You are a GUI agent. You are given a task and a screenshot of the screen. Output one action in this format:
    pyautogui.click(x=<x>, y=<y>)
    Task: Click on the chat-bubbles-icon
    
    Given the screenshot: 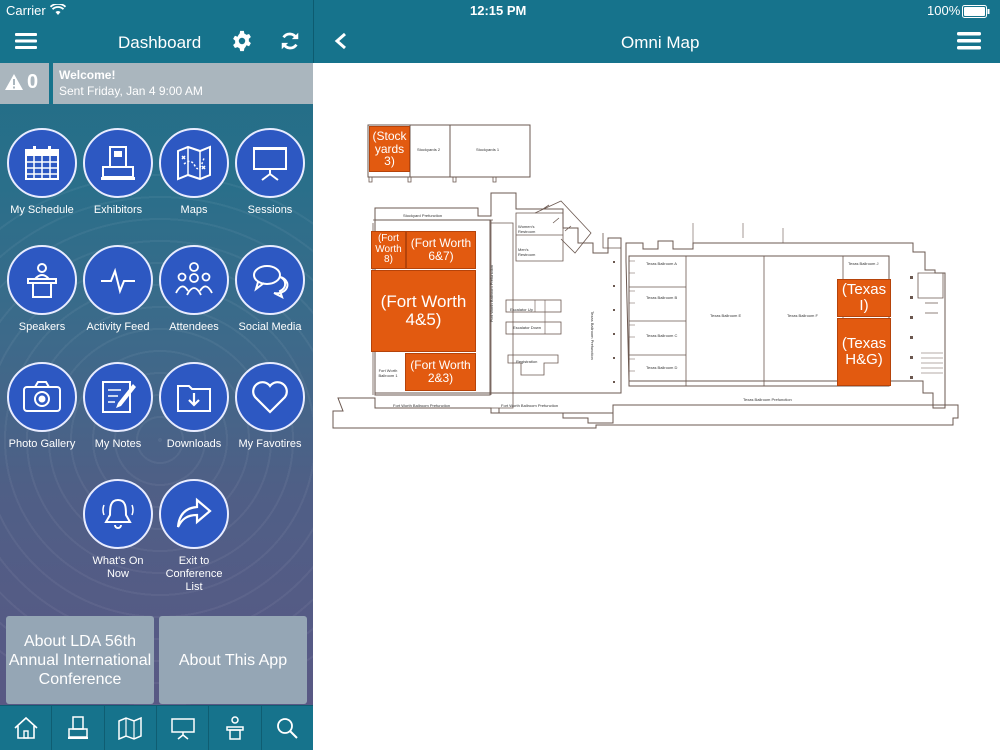 What is the action you would take?
    pyautogui.click(x=271, y=282)
    